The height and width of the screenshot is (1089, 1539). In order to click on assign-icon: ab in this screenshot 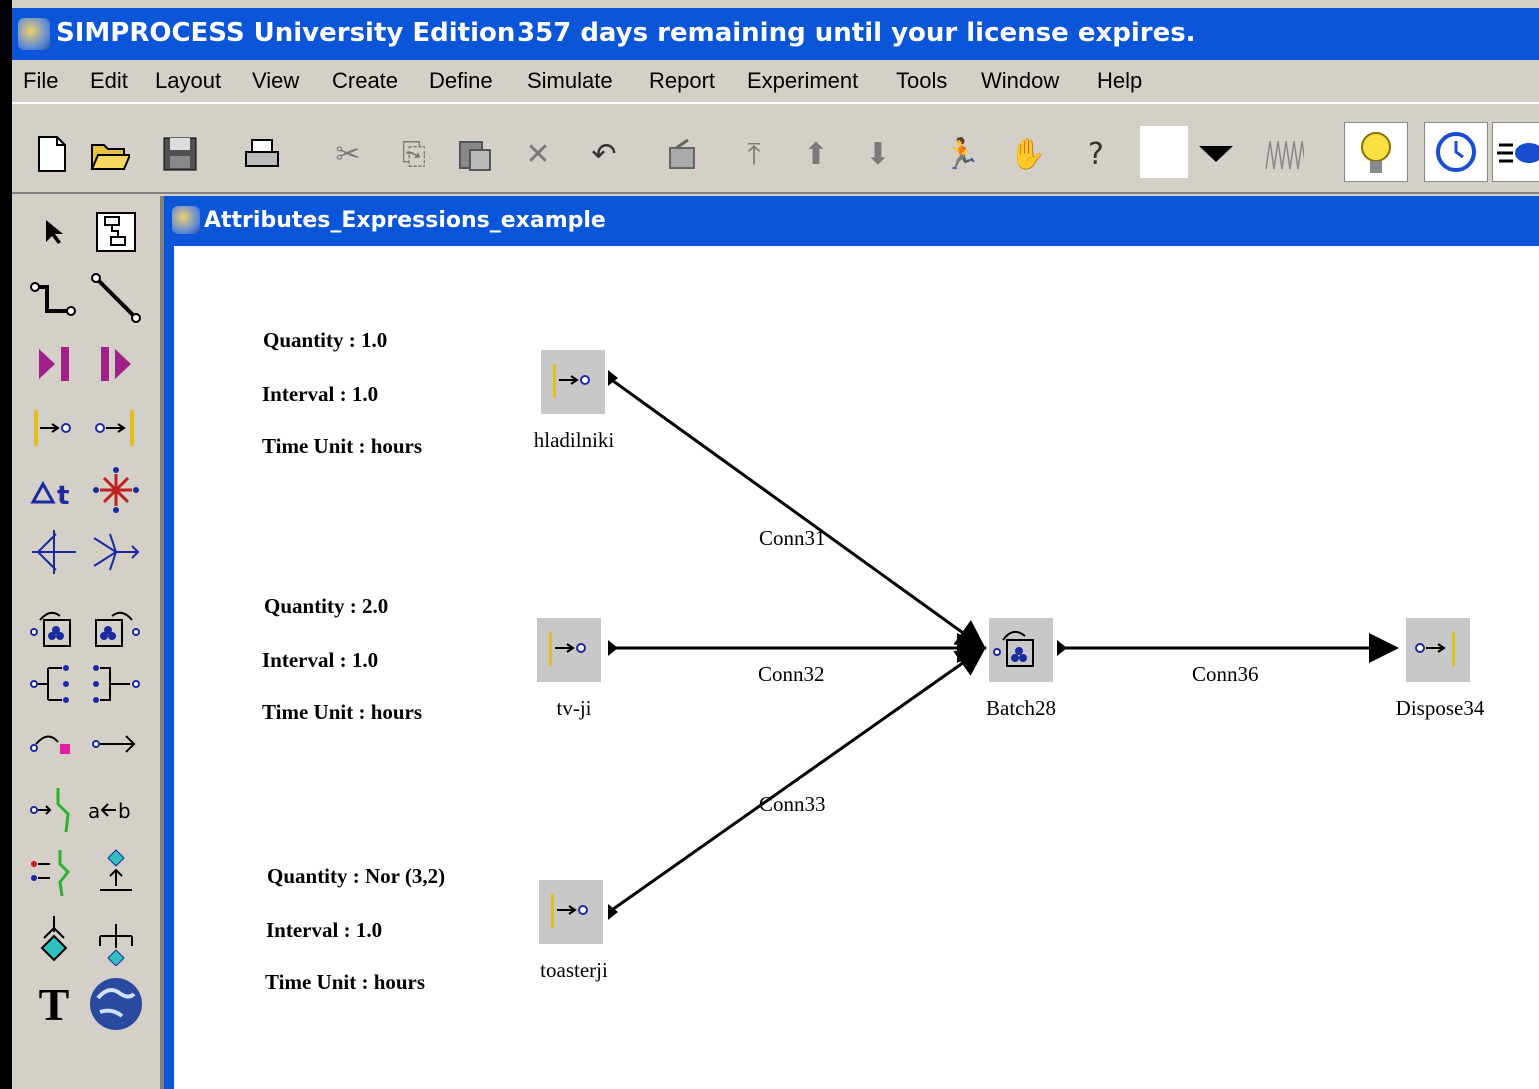, I will do `click(116, 810)`.